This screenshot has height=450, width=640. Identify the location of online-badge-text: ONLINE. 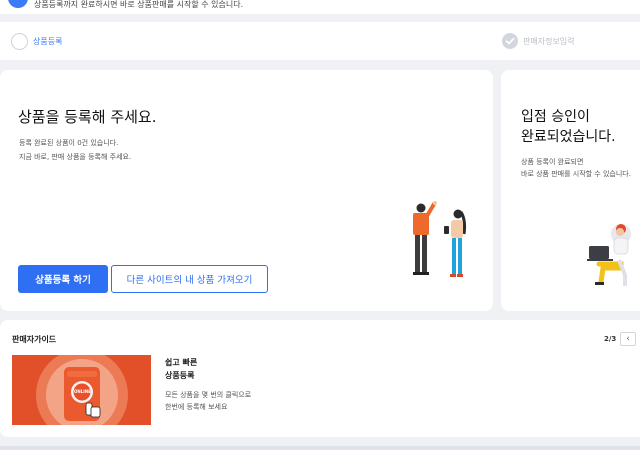
(82, 391).